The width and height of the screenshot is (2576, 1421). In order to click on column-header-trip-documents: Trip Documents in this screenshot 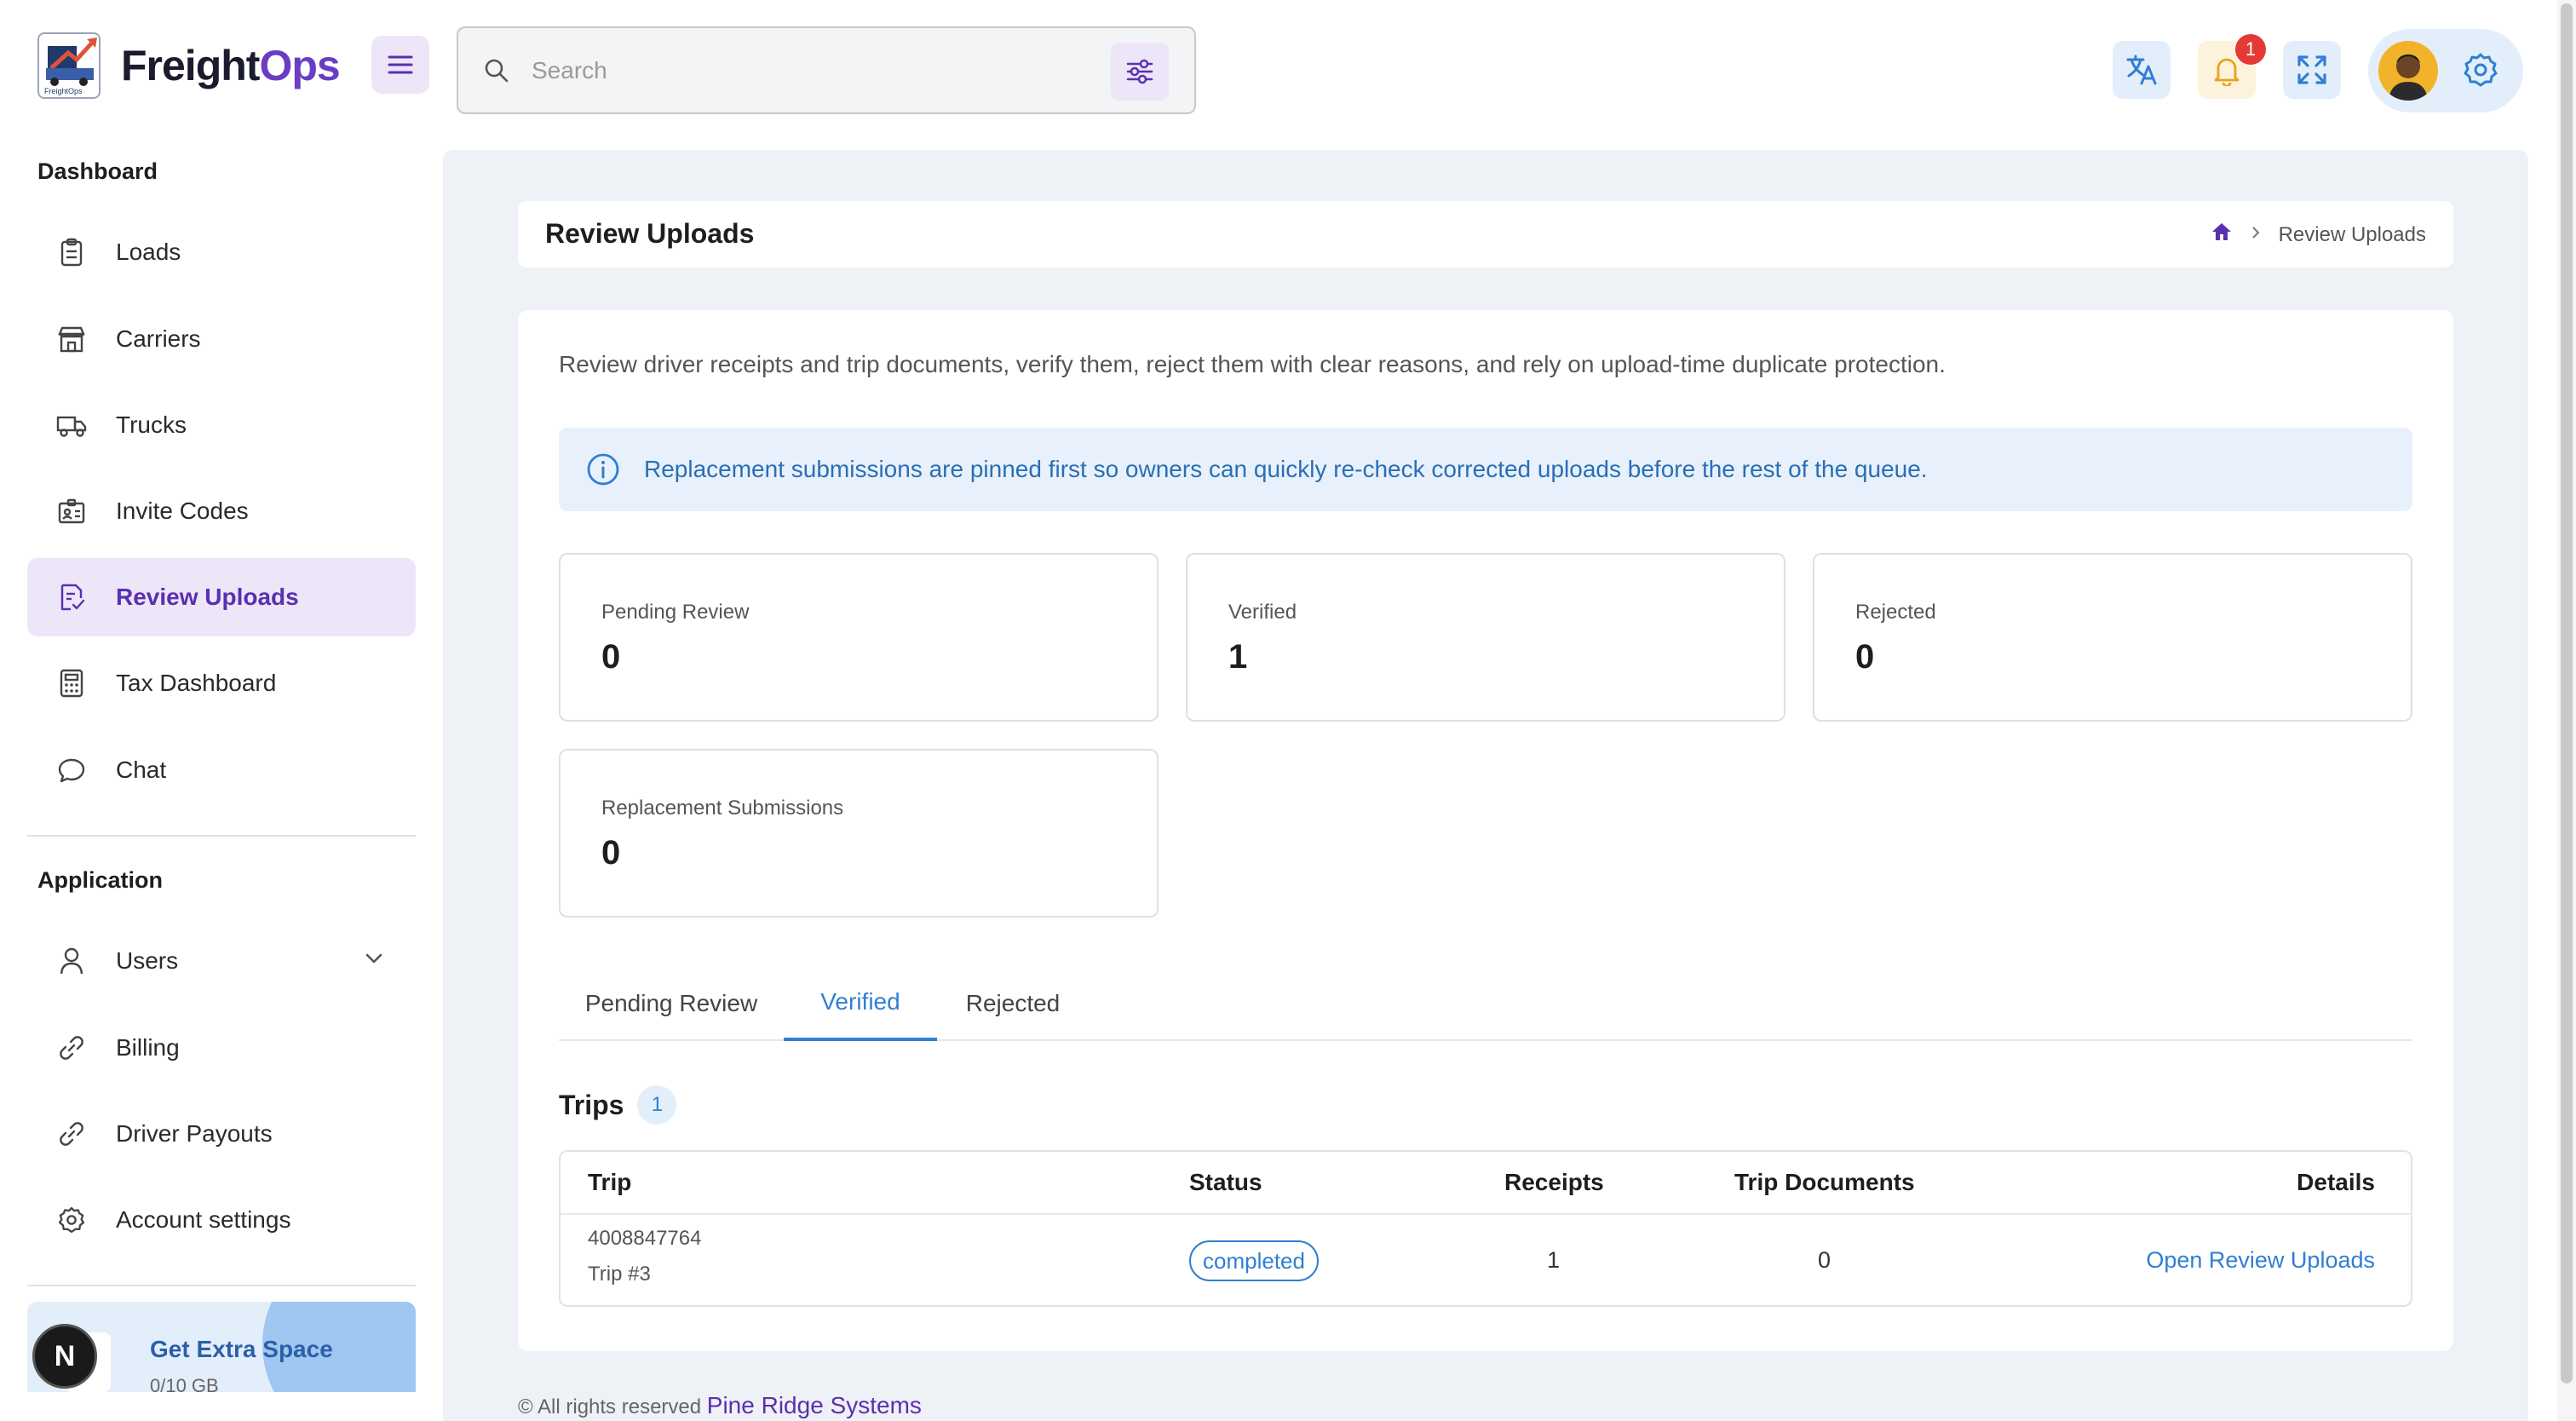, I will do `click(1824, 1182)`.